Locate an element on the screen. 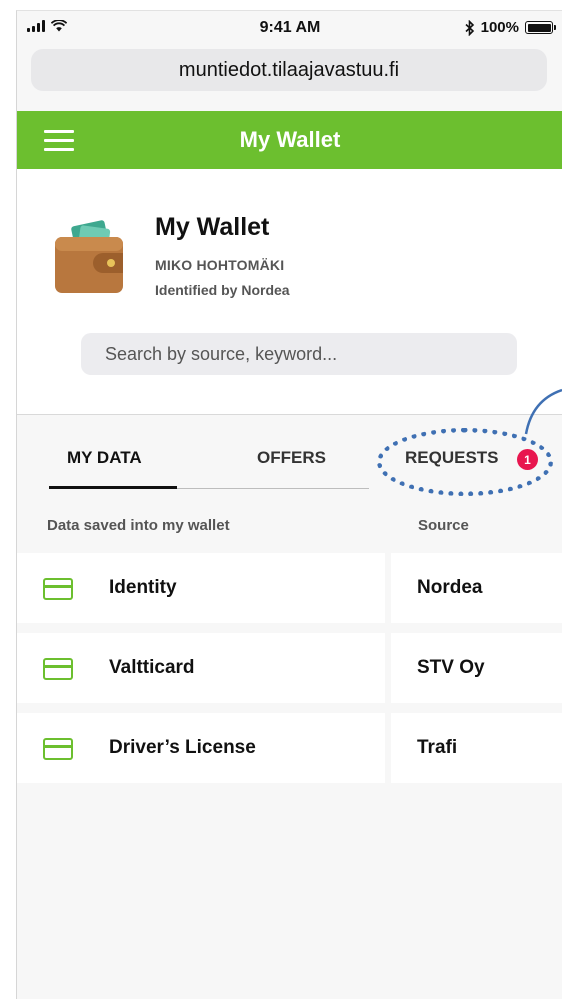 The width and height of the screenshot is (562, 999). list-item: Driver’s License Trafi is located at coordinates (289, 748).